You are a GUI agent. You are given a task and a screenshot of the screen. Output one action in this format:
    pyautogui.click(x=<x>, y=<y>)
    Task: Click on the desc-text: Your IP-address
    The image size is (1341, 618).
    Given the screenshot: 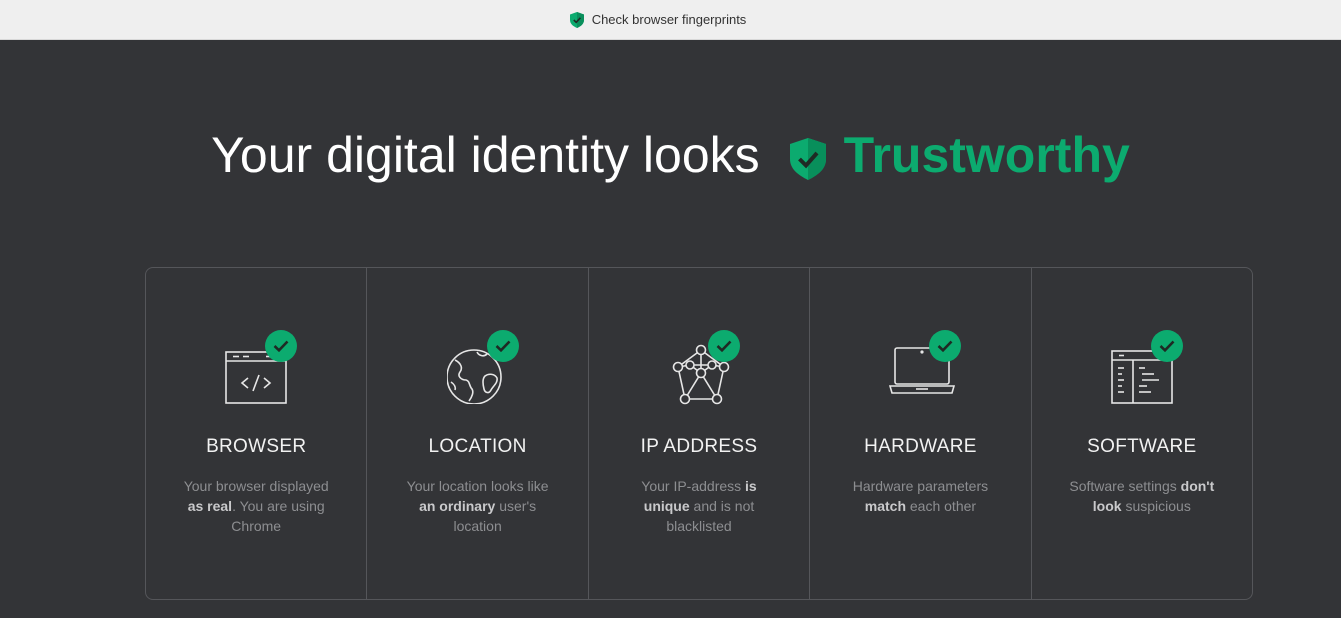 What is the action you would take?
    pyautogui.click(x=693, y=486)
    